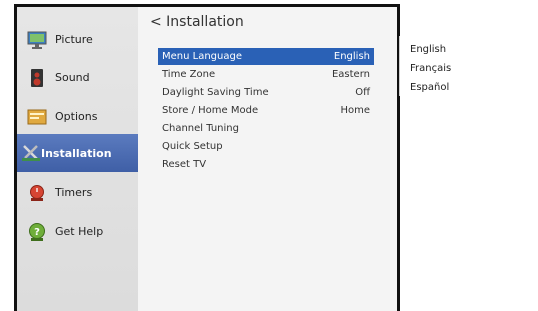 This screenshot has width=538, height=311. What do you see at coordinates (192, 146) in the screenshot?
I see `menu-item-label: Quick Setup` at bounding box center [192, 146].